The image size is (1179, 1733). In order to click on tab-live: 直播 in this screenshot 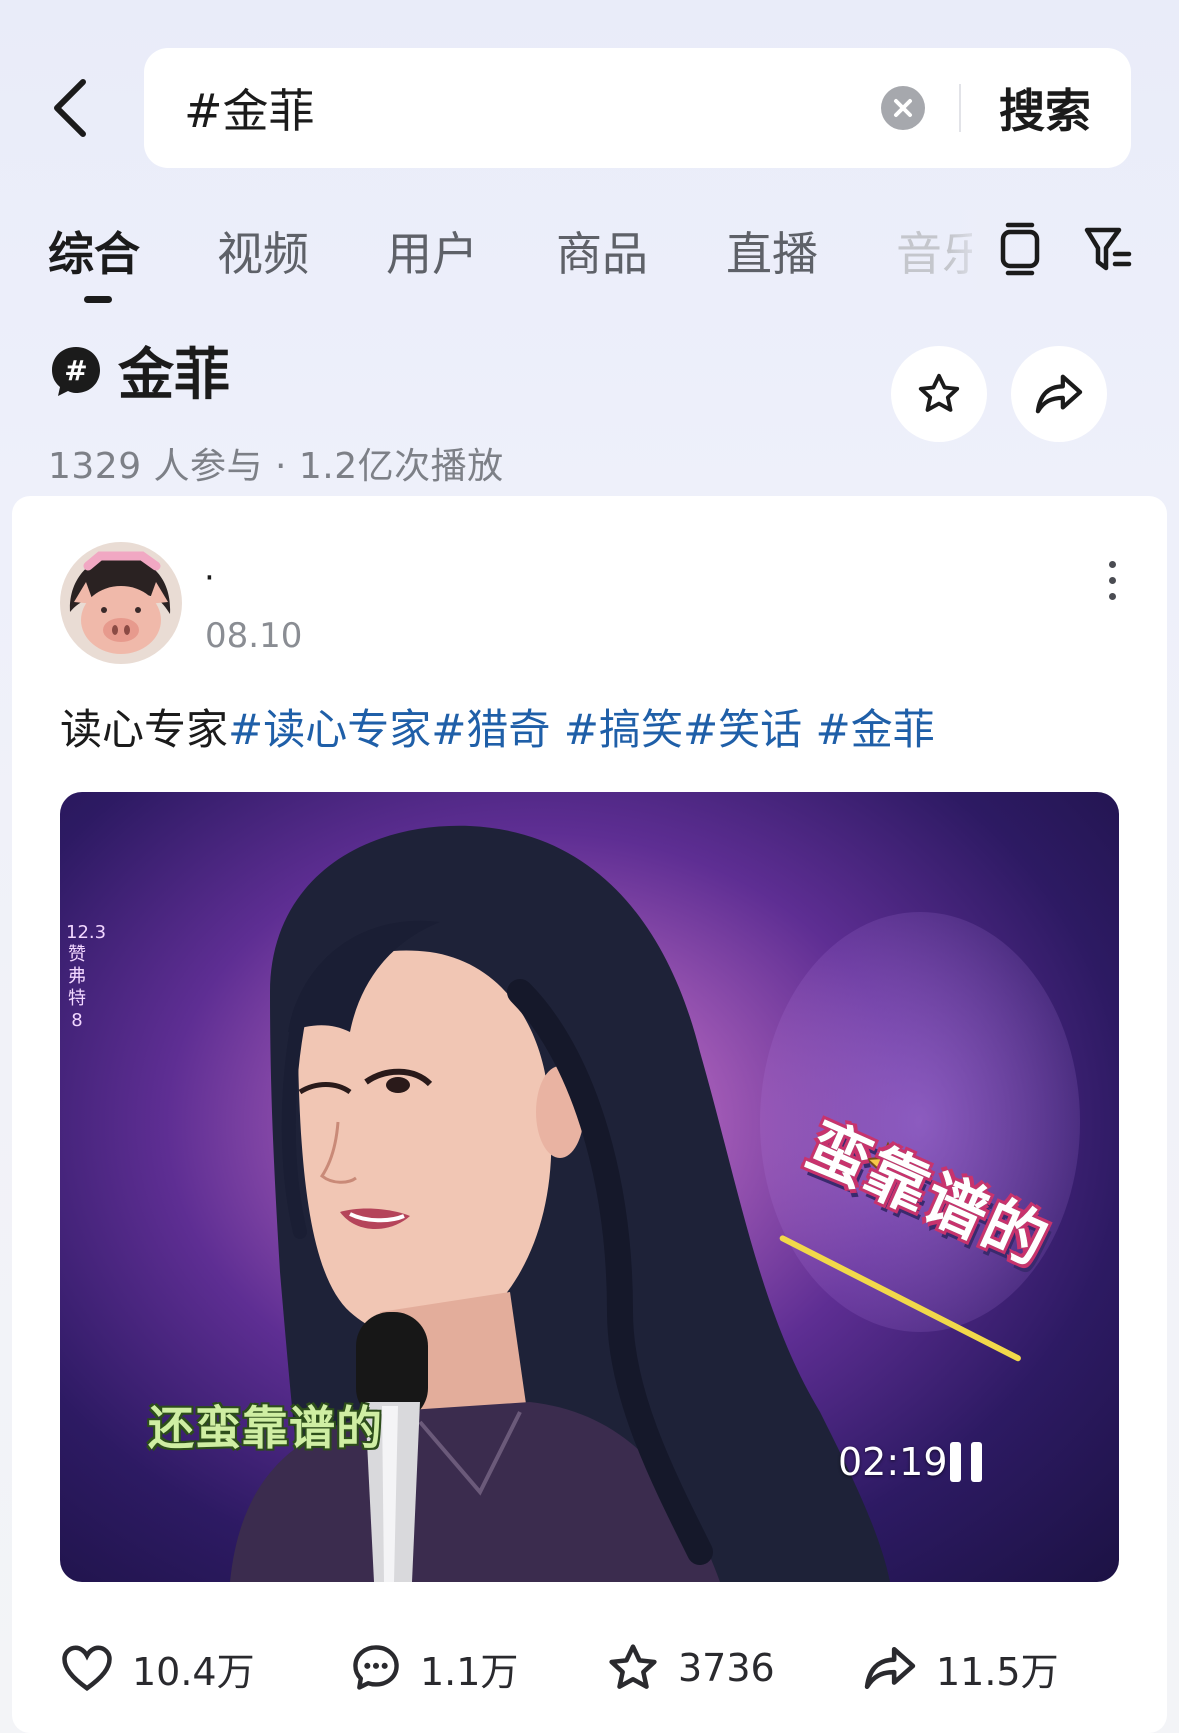, I will do `click(772, 251)`.